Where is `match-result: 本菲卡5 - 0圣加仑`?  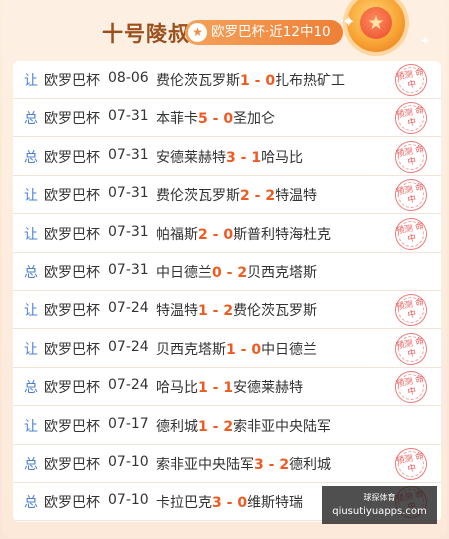 match-result: 本菲卡5 - 0圣加仑 is located at coordinates (215, 118).